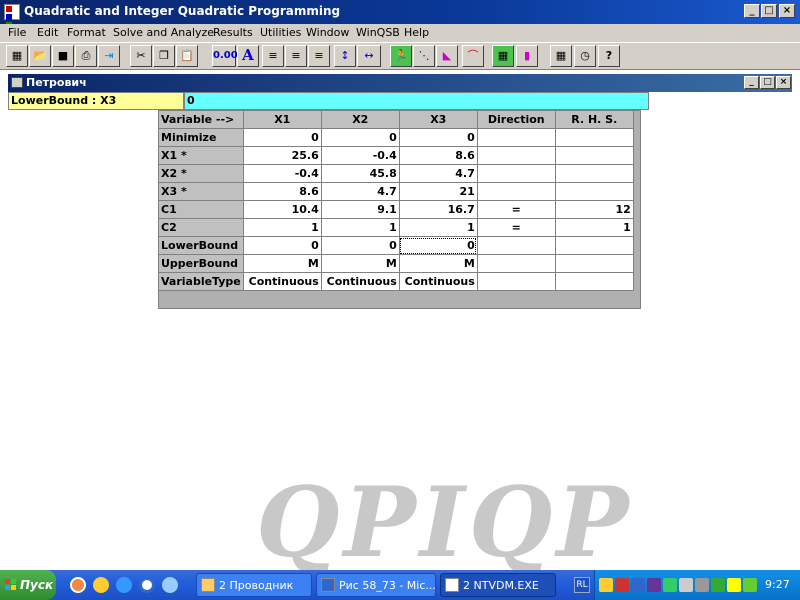  What do you see at coordinates (447, 56) in the screenshot?
I see `model-icon: ◣` at bounding box center [447, 56].